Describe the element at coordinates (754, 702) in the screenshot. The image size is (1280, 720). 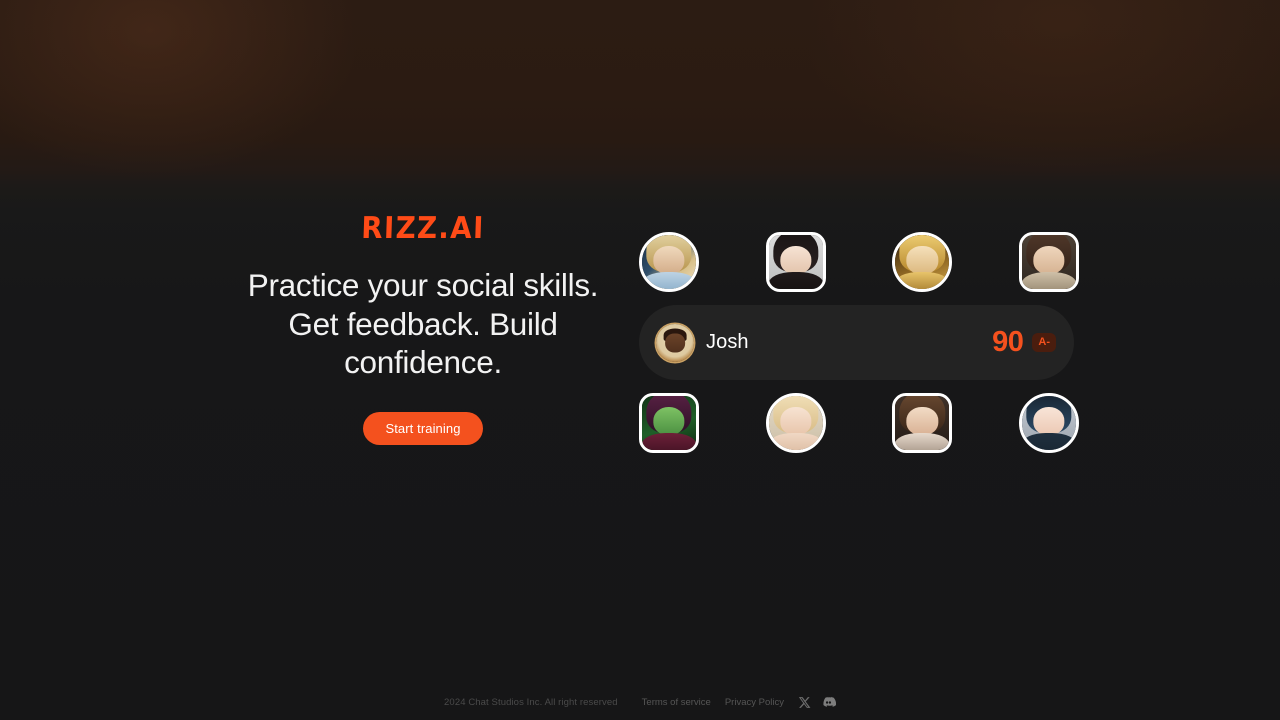
I see `privacy-policy-link: Privacy Policy` at that location.